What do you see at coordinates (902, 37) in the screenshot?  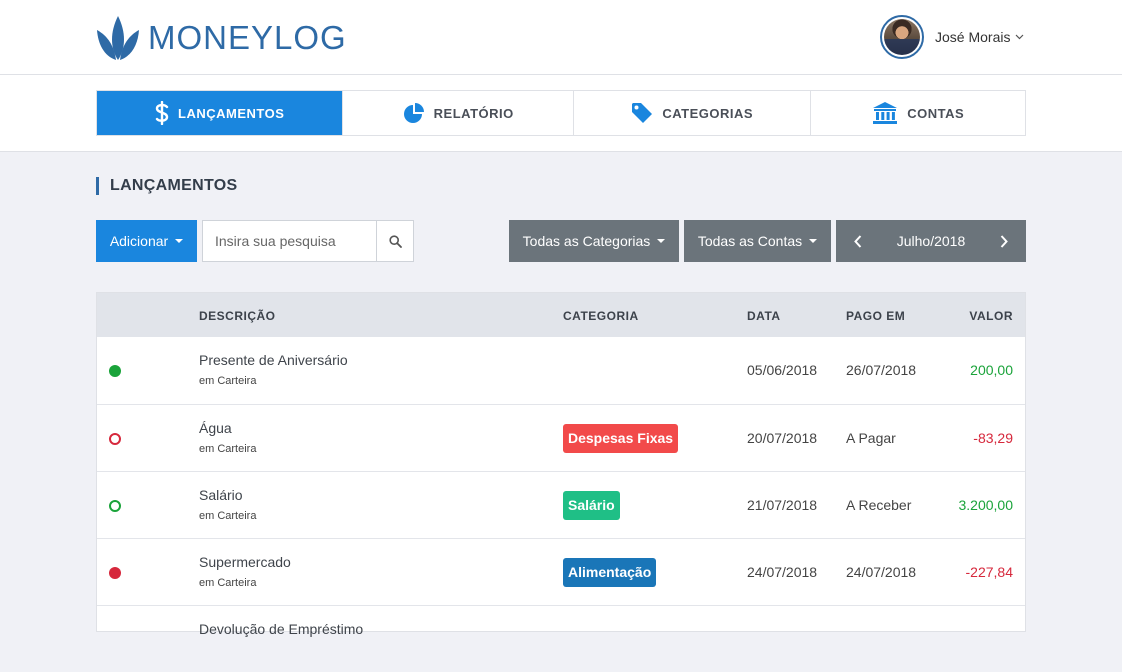 I see `avatar` at bounding box center [902, 37].